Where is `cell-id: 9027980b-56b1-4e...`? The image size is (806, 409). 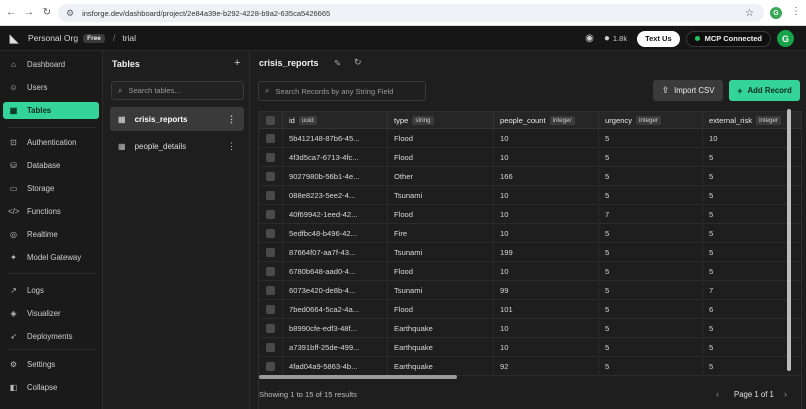 cell-id: 9027980b-56b1-4e... is located at coordinates (335, 176).